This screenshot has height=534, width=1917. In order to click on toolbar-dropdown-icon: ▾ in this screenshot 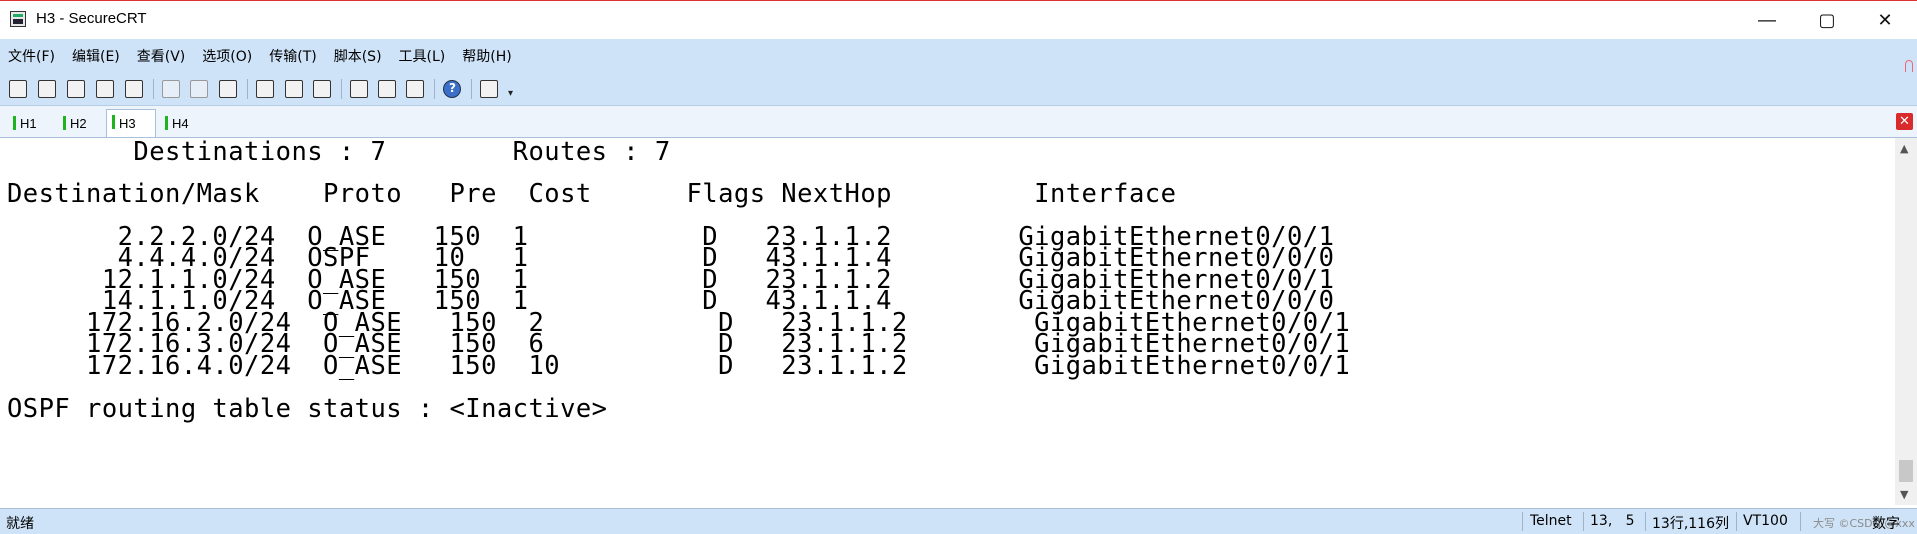, I will do `click(510, 93)`.